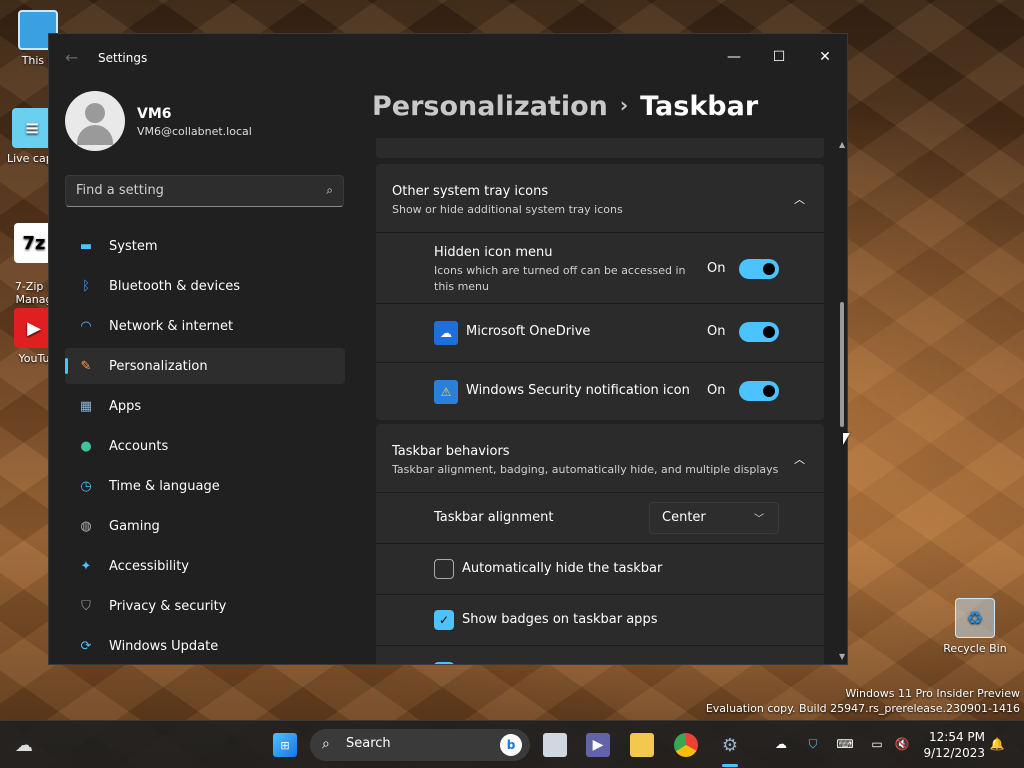 This screenshot has width=1024, height=768. Describe the element at coordinates (759, 391) in the screenshot. I see `windows-security-toggle` at that location.